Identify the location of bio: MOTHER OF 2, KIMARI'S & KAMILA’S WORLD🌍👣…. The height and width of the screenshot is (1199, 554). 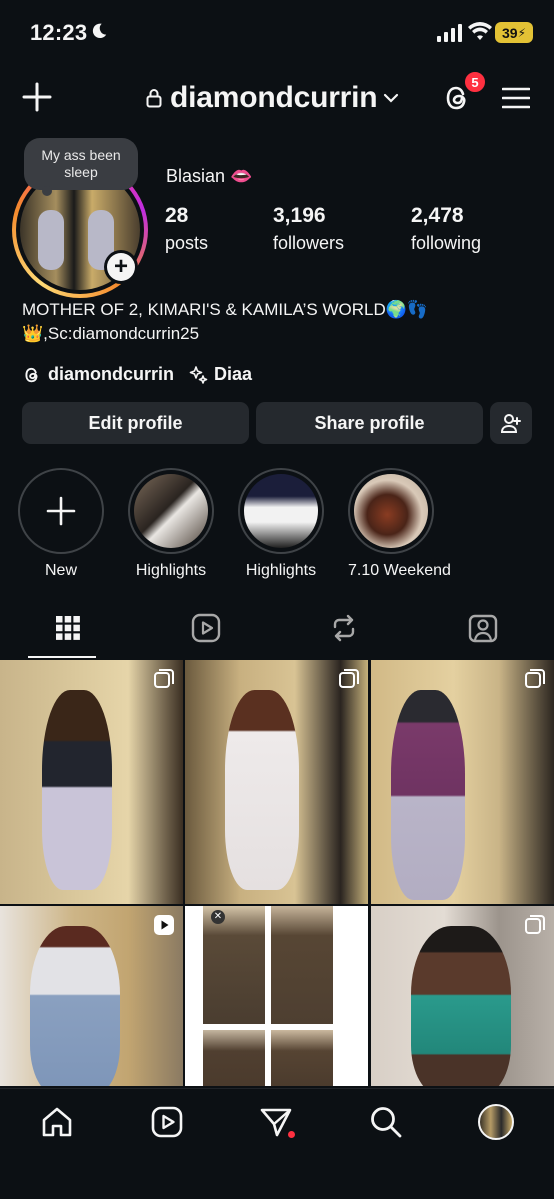
(282, 322).